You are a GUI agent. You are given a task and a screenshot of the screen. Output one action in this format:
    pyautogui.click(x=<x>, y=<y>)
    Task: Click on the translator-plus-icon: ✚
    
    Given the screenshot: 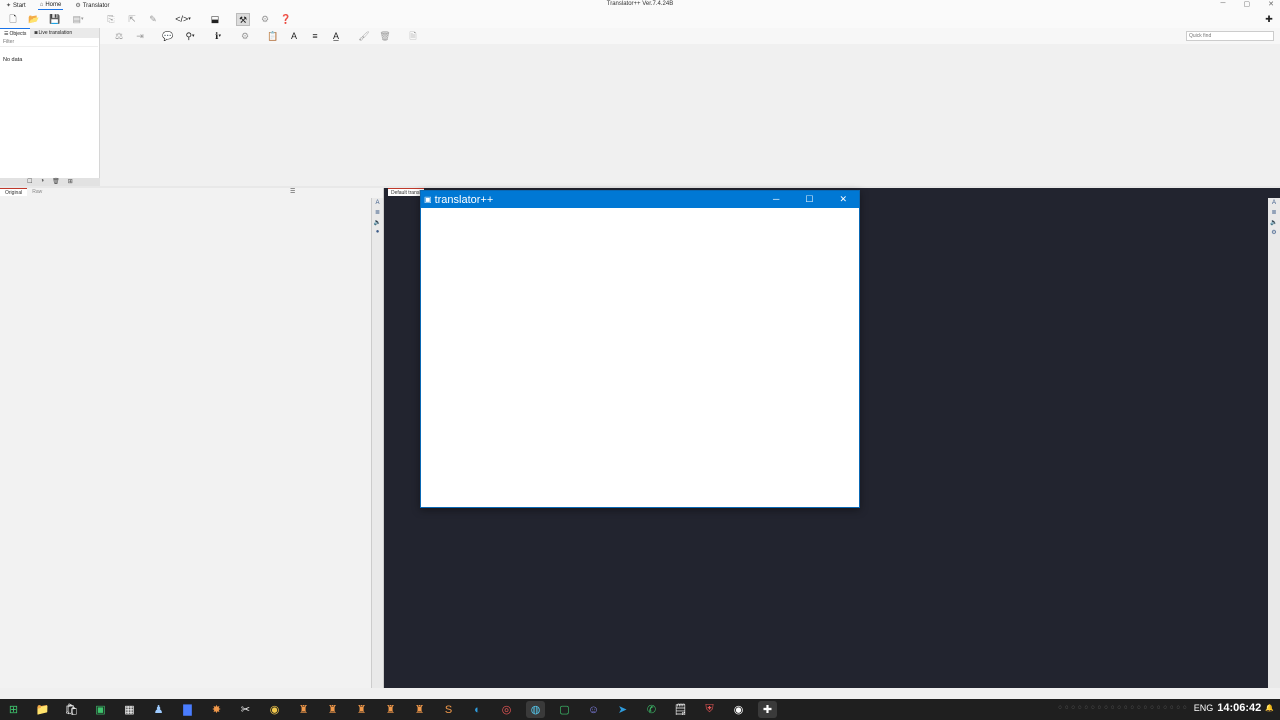 What is the action you would take?
    pyautogui.click(x=767, y=709)
    